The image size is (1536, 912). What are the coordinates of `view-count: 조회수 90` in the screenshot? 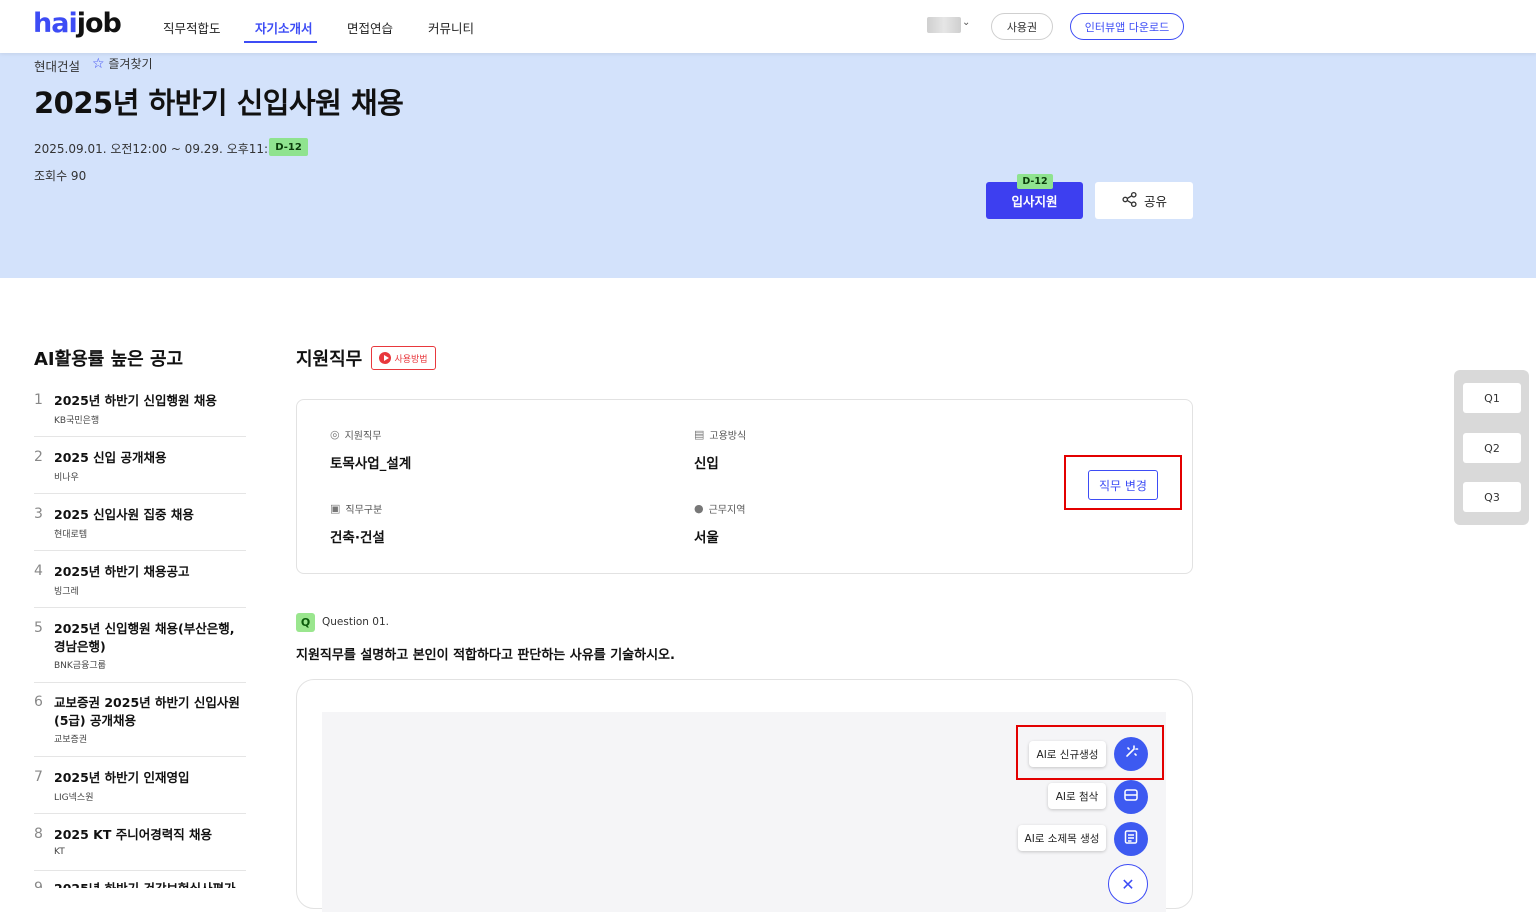 It's located at (60, 176).